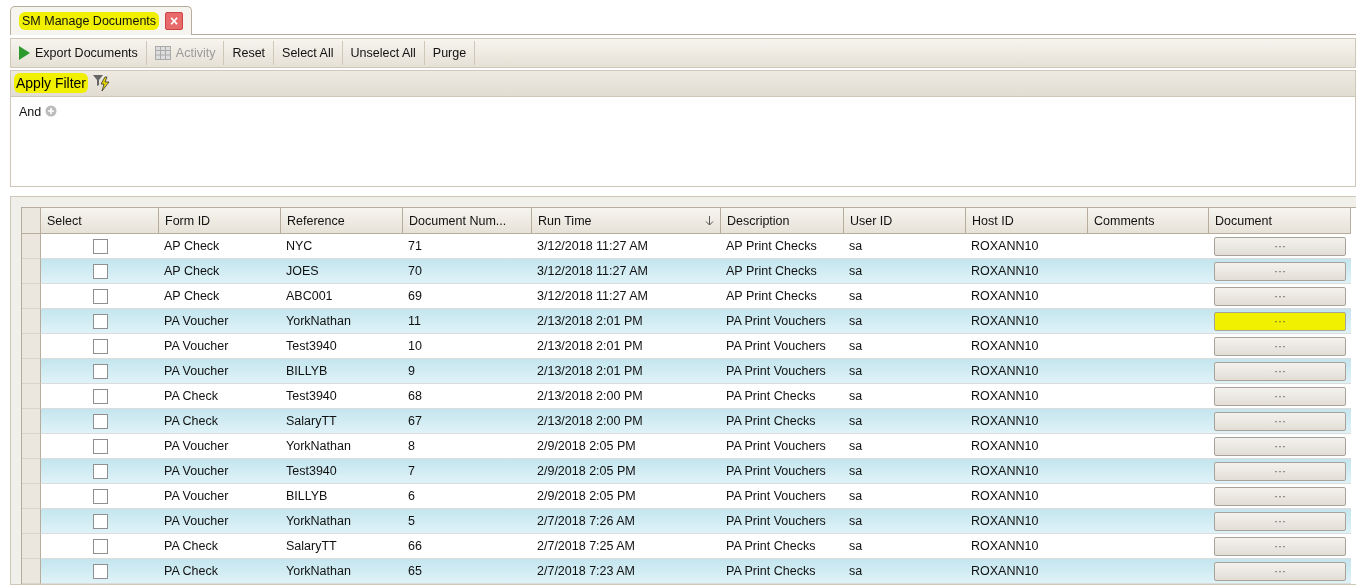 The width and height of the screenshot is (1356, 585). I want to click on document-tab: SM Manage Documents ×, so click(101, 21).